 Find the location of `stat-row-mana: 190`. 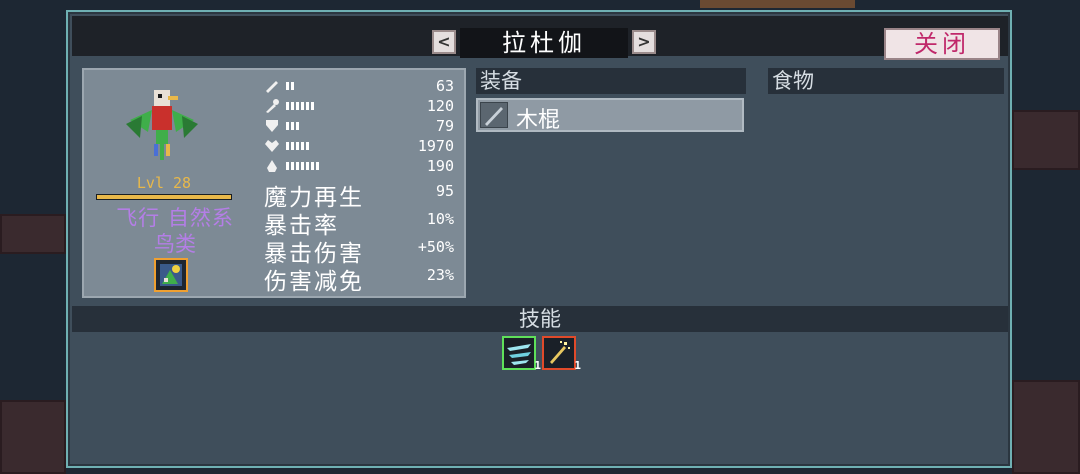

stat-row-mana: 190 is located at coordinates (361, 166).